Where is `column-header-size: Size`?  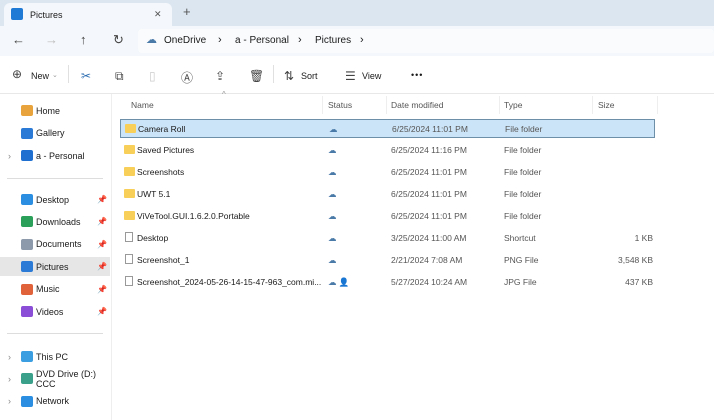
column-header-size: Size is located at coordinates (606, 105).